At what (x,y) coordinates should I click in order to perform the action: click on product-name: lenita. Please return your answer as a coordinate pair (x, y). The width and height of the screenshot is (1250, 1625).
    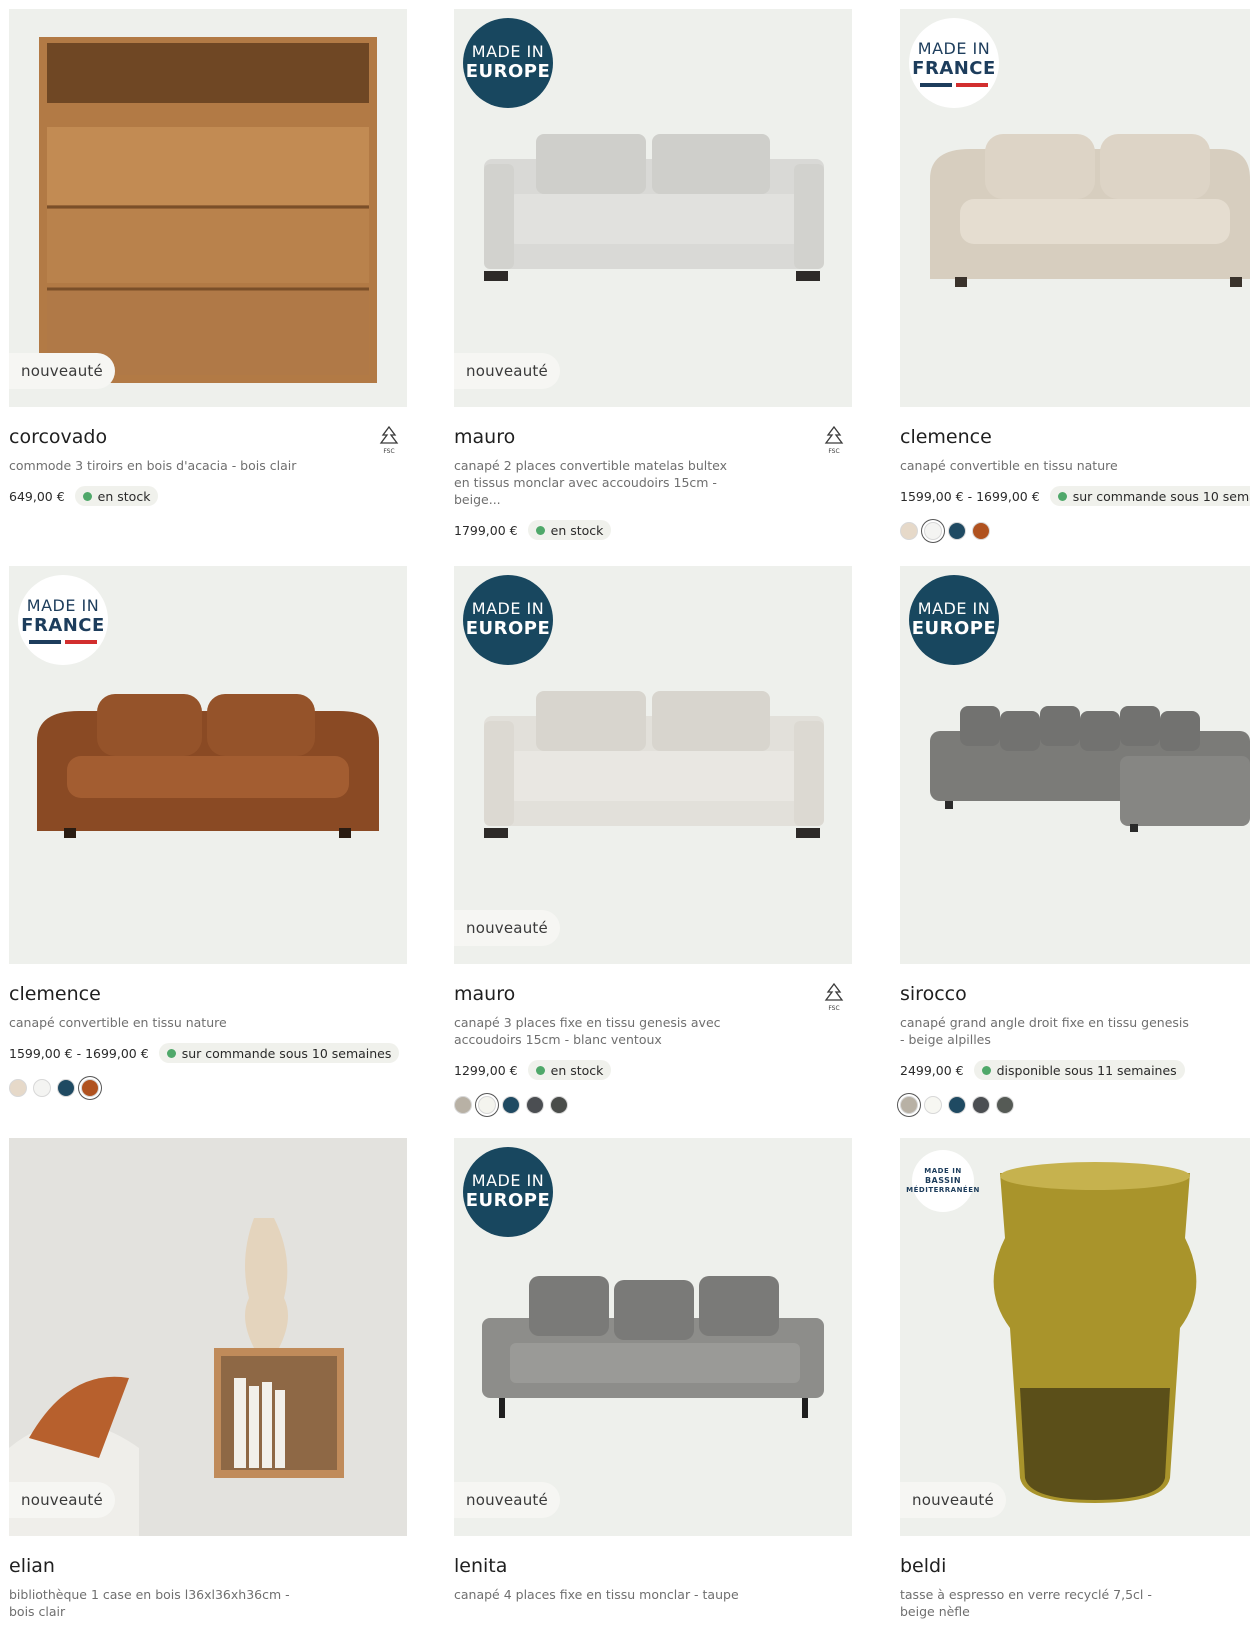
    Looking at the image, I should click on (653, 1566).